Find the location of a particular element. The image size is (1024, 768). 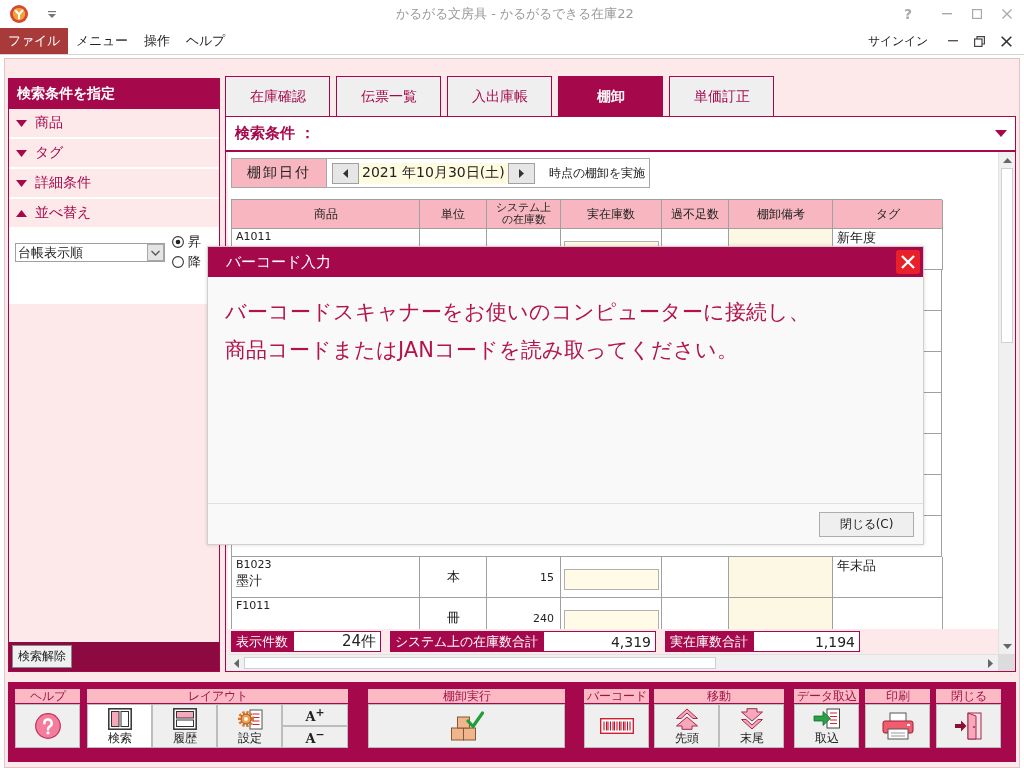

column-header: タグ is located at coordinates (888, 214).